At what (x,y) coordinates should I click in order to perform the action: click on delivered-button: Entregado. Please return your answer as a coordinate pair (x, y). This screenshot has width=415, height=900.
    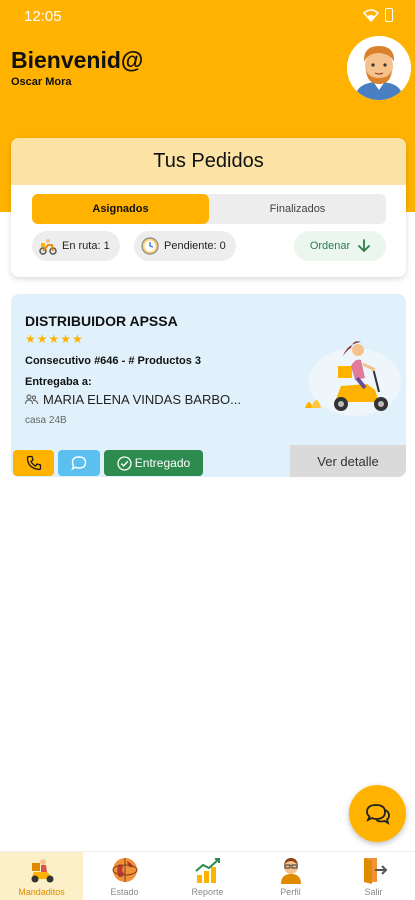
    Looking at the image, I should click on (153, 463).